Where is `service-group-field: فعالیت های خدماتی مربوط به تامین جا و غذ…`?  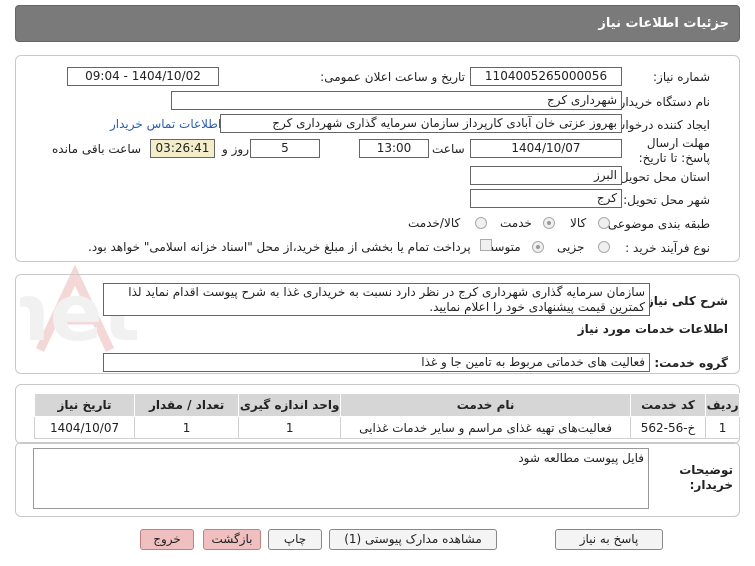
service-group-field: فعالیت های خدماتی مربوط به تامین جا و غذ… is located at coordinates (376, 362).